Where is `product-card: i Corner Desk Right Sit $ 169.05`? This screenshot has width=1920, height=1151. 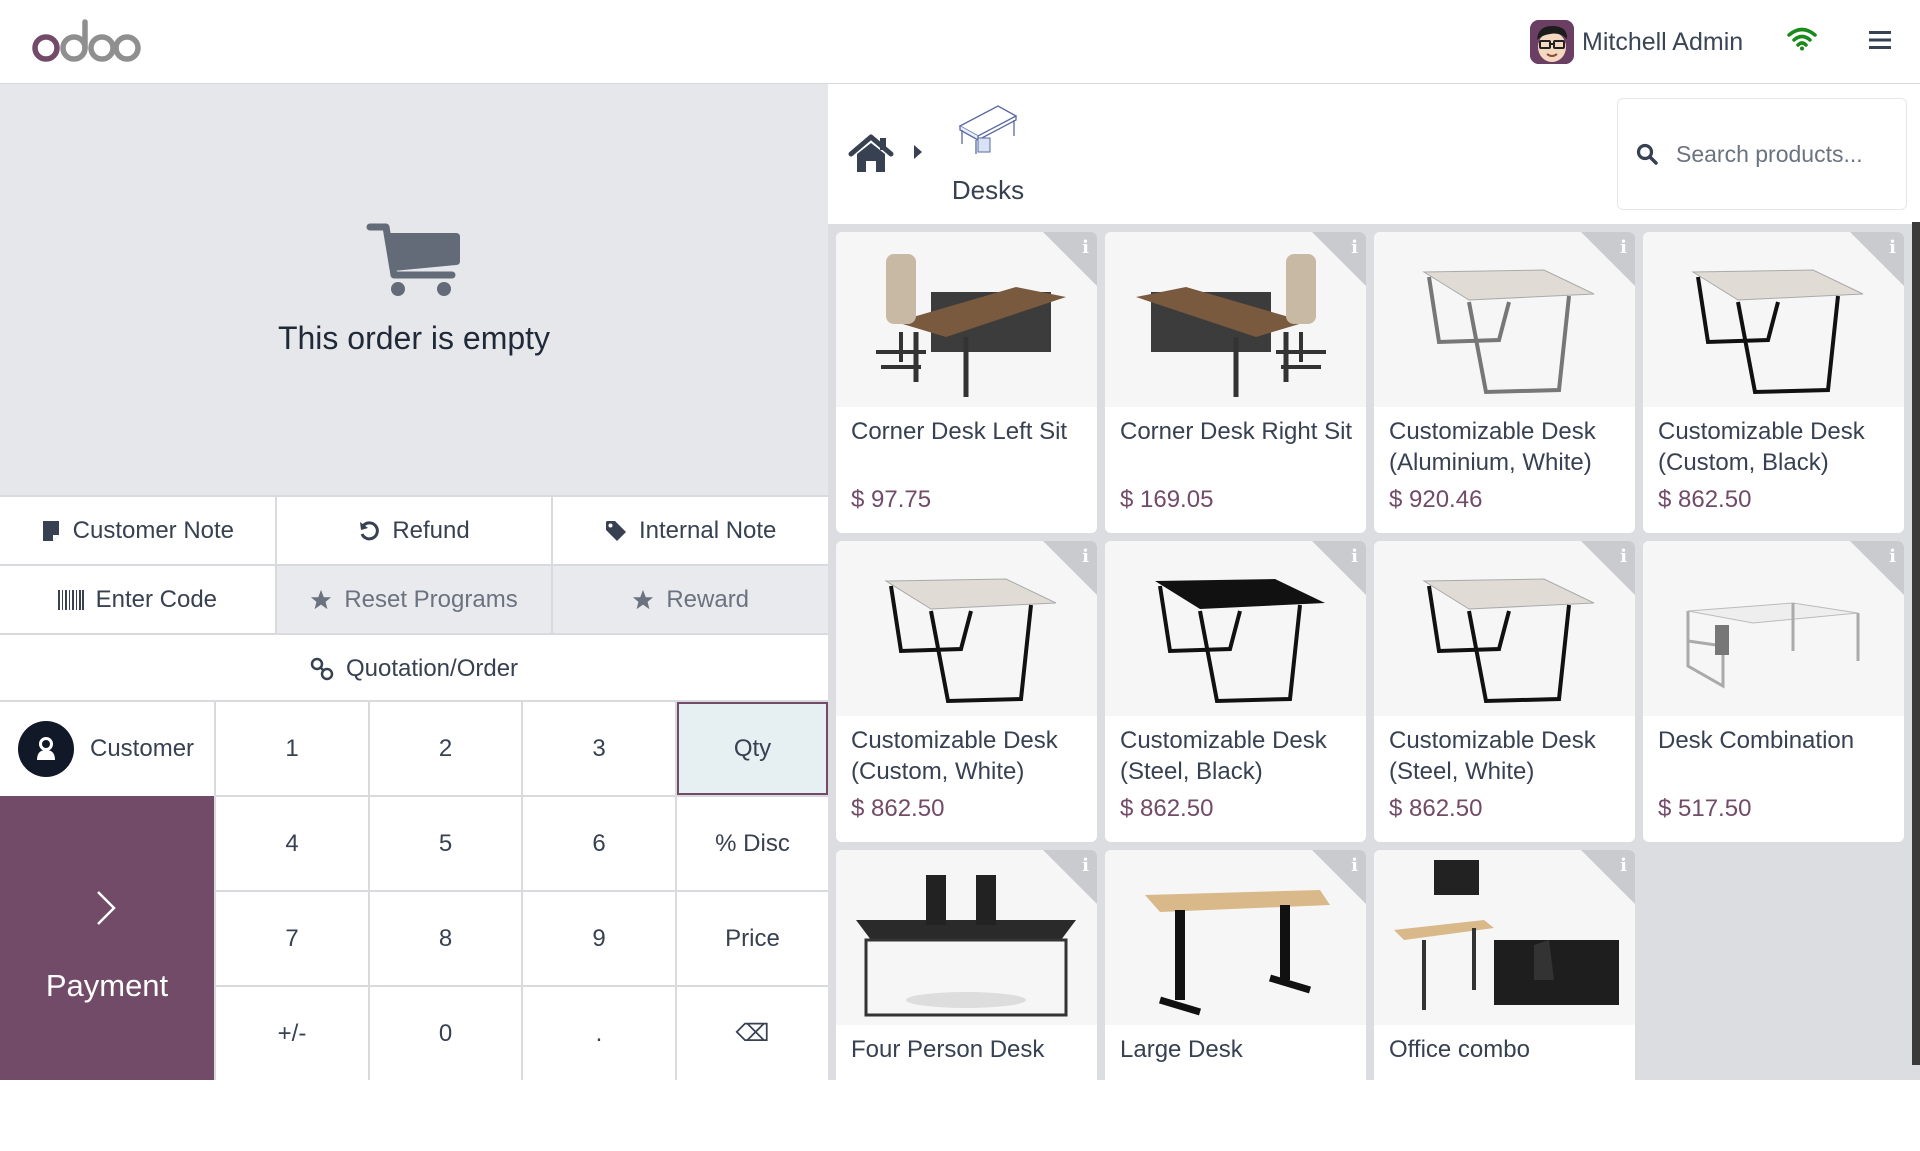 product-card: i Corner Desk Right Sit $ 169.05 is located at coordinates (1235, 382).